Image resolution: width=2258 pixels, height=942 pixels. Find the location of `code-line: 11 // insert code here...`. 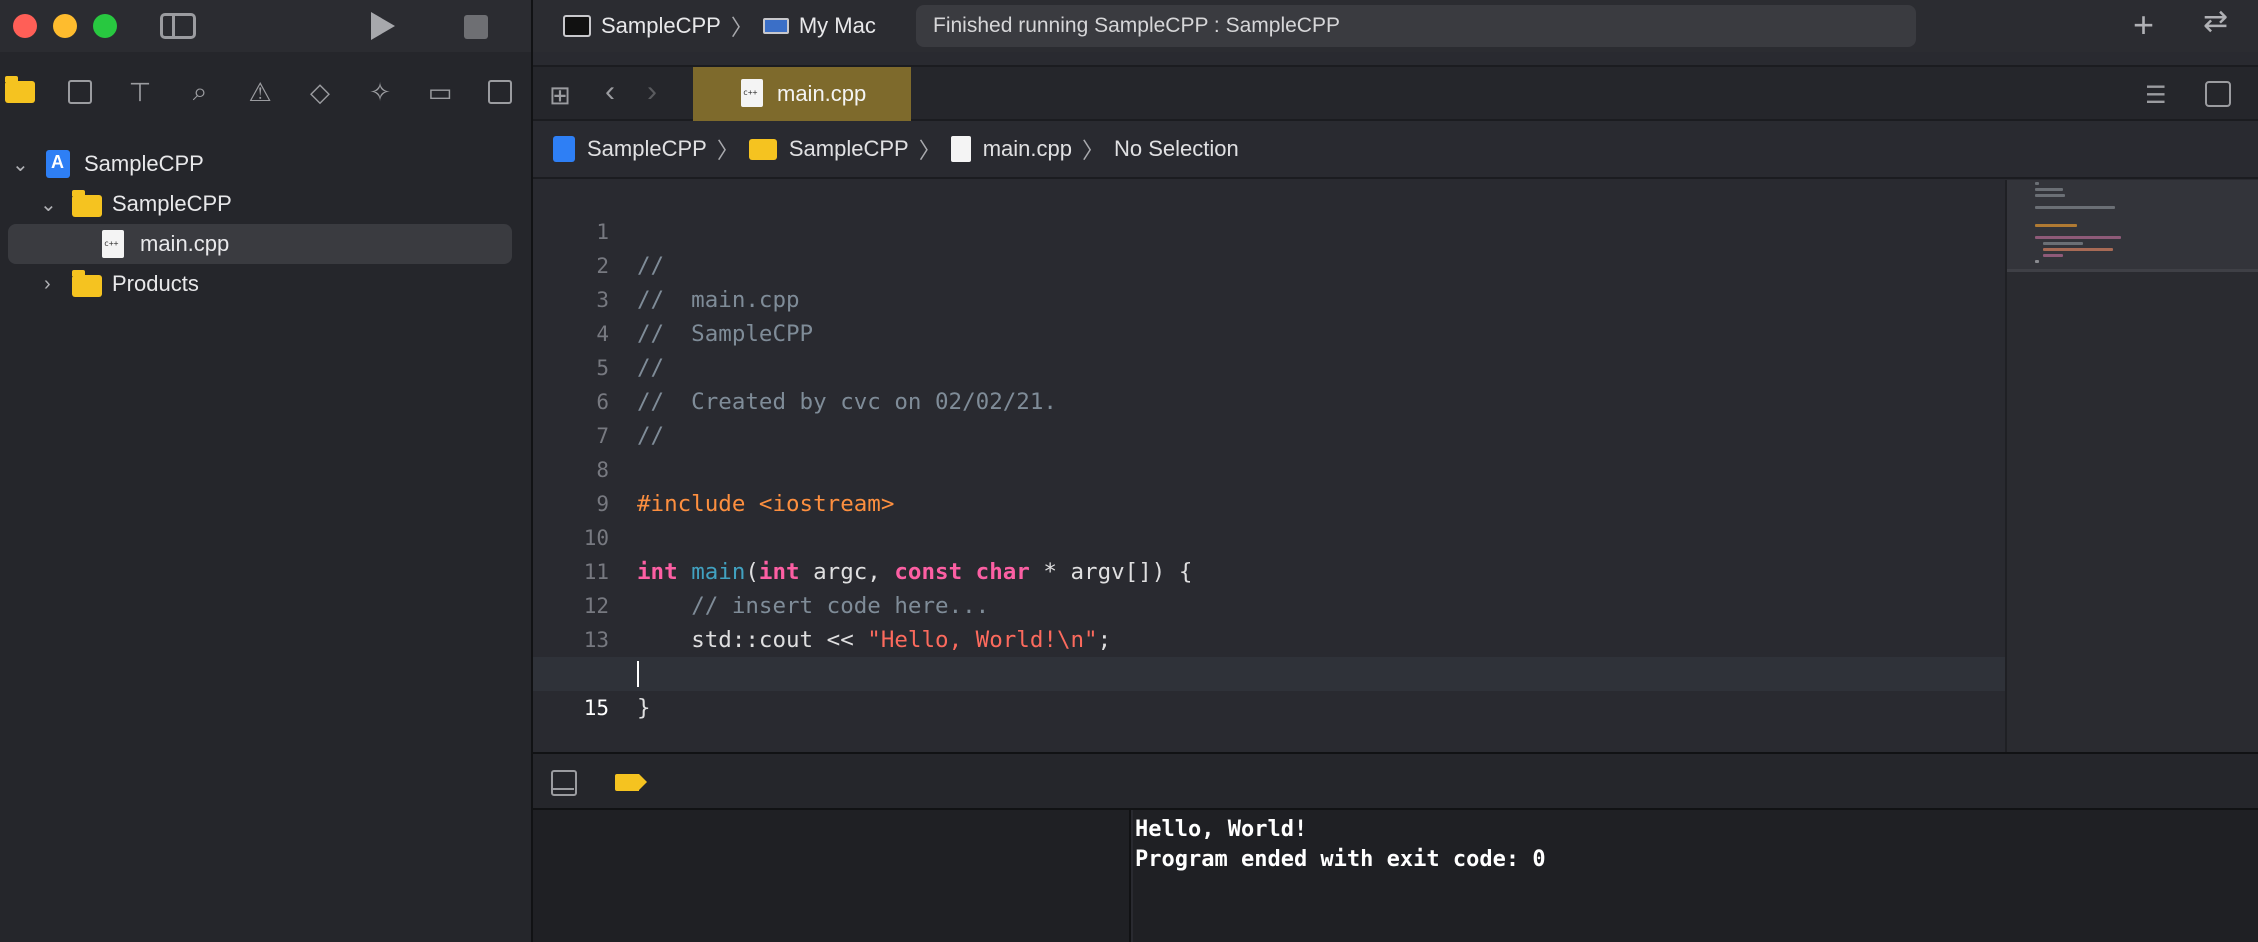

code-line: 11 // insert code here... is located at coordinates (1269, 570).